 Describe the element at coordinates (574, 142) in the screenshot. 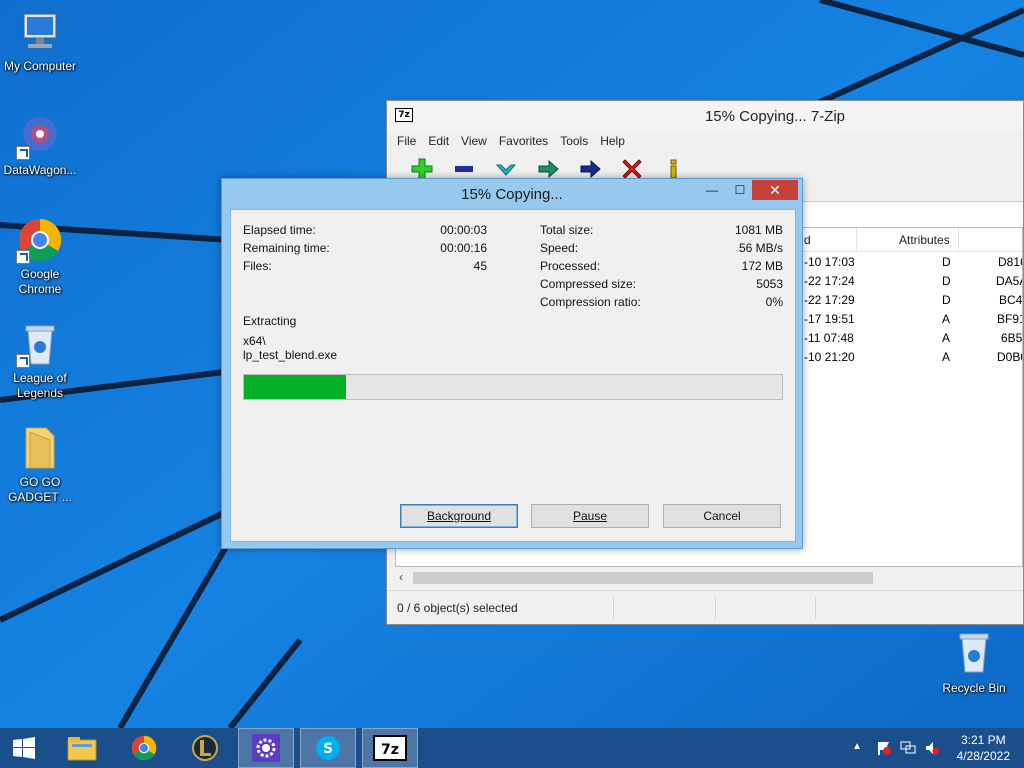

I see `menu-tools: Tools` at that location.